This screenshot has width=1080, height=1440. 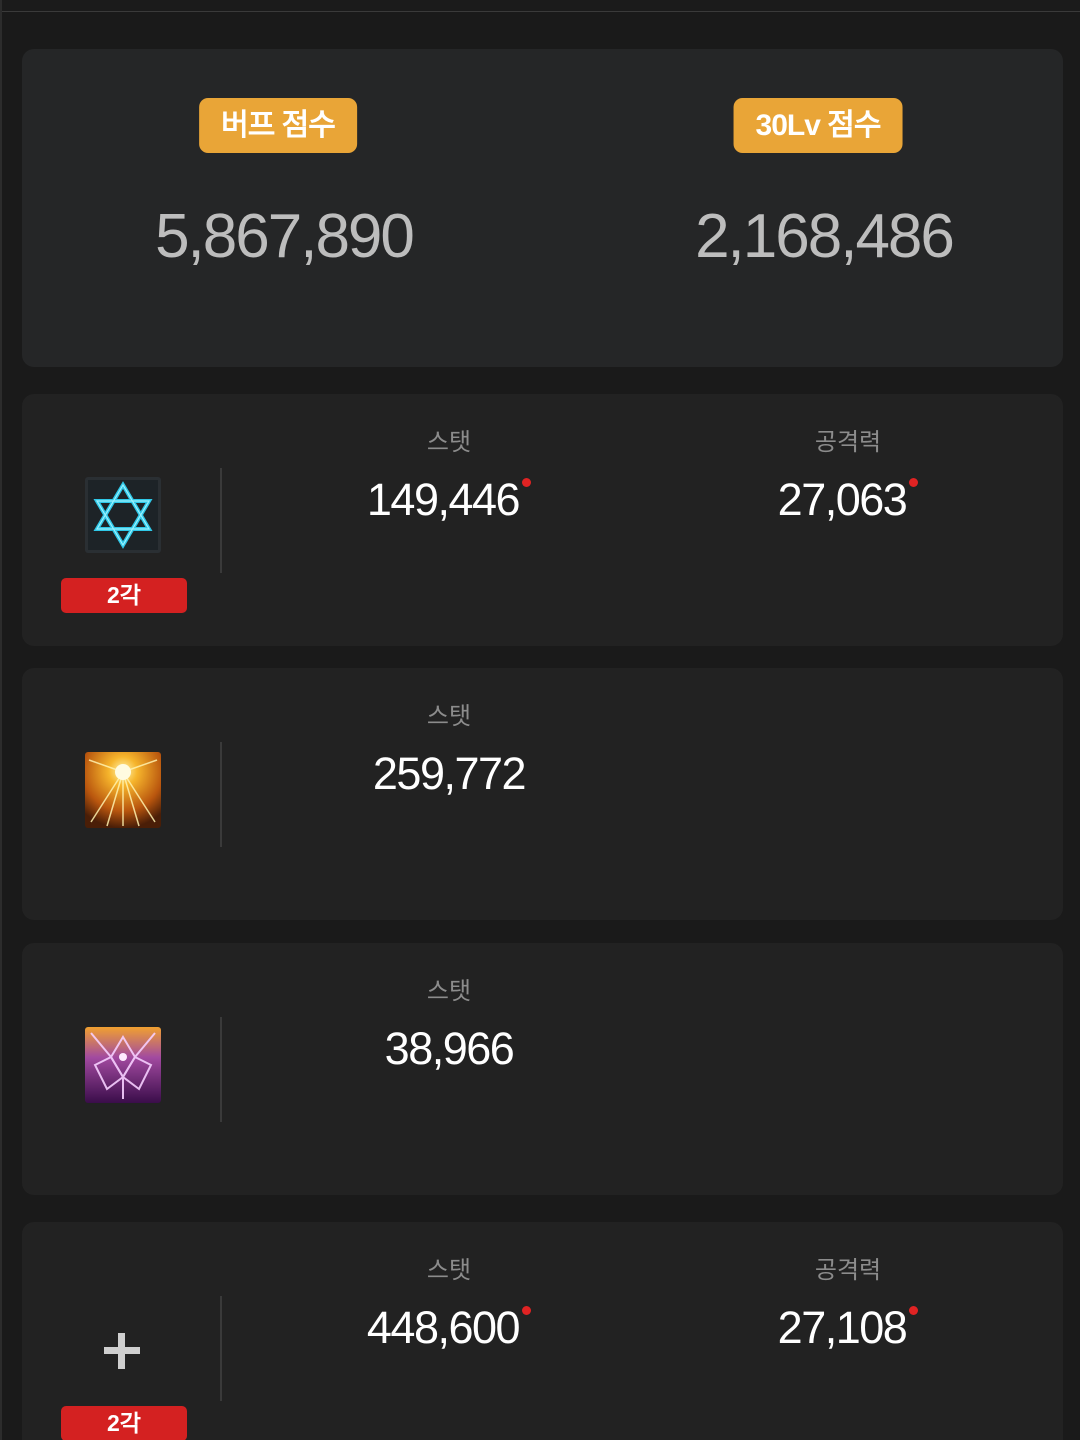 I want to click on hexagram-icon, so click(x=123, y=515).